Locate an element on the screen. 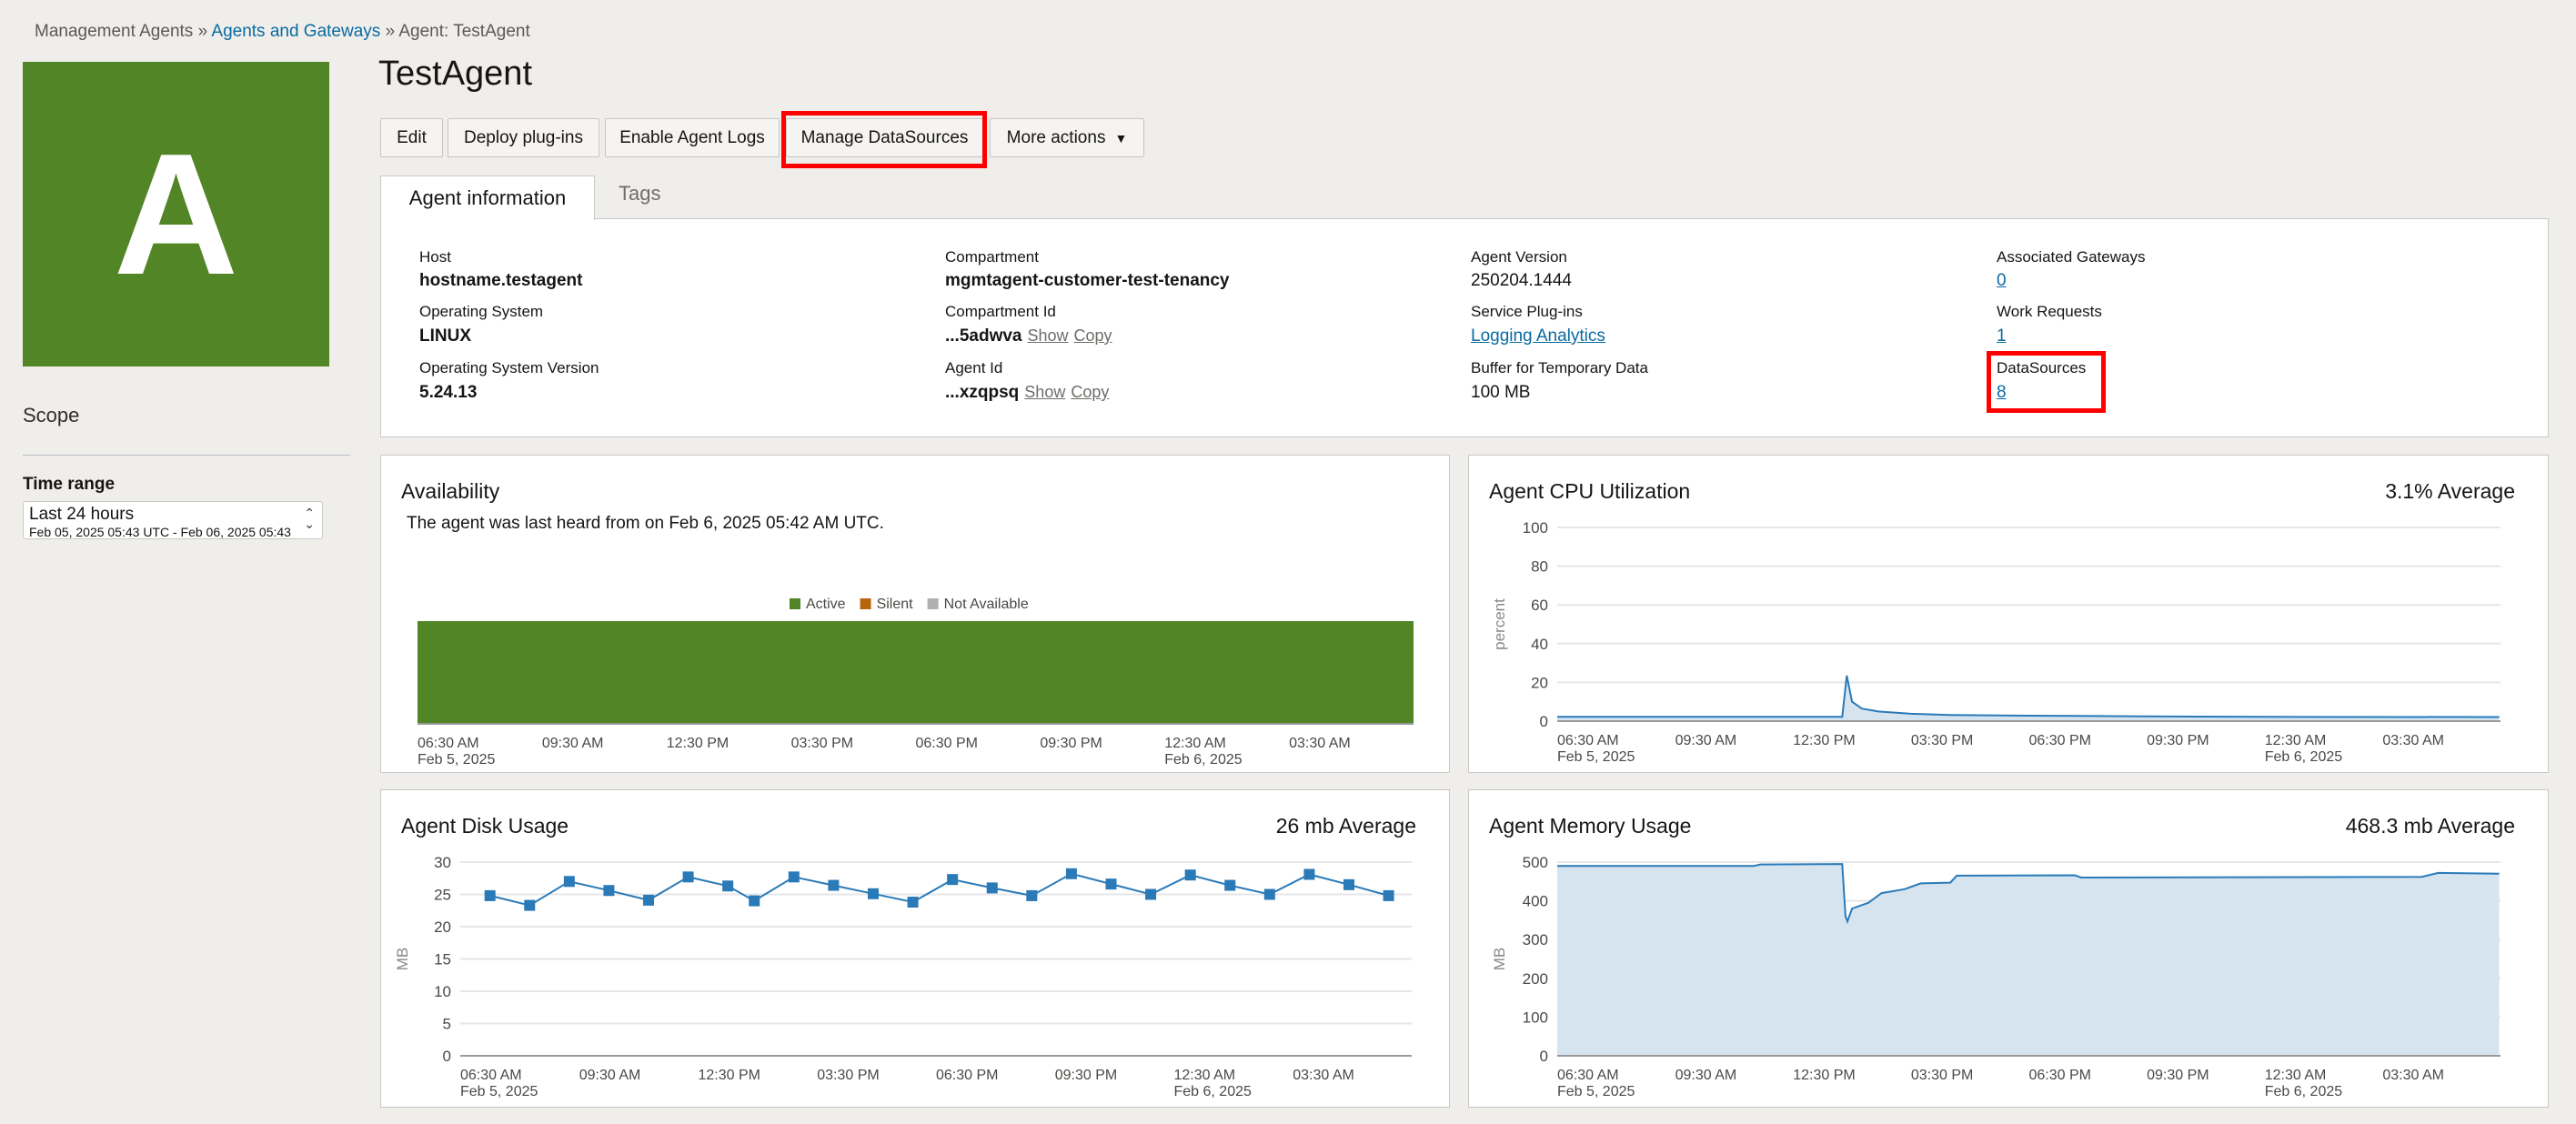 This screenshot has height=1124, width=2576. compartment-id-label: Compartment Id is located at coordinates (1000, 311).